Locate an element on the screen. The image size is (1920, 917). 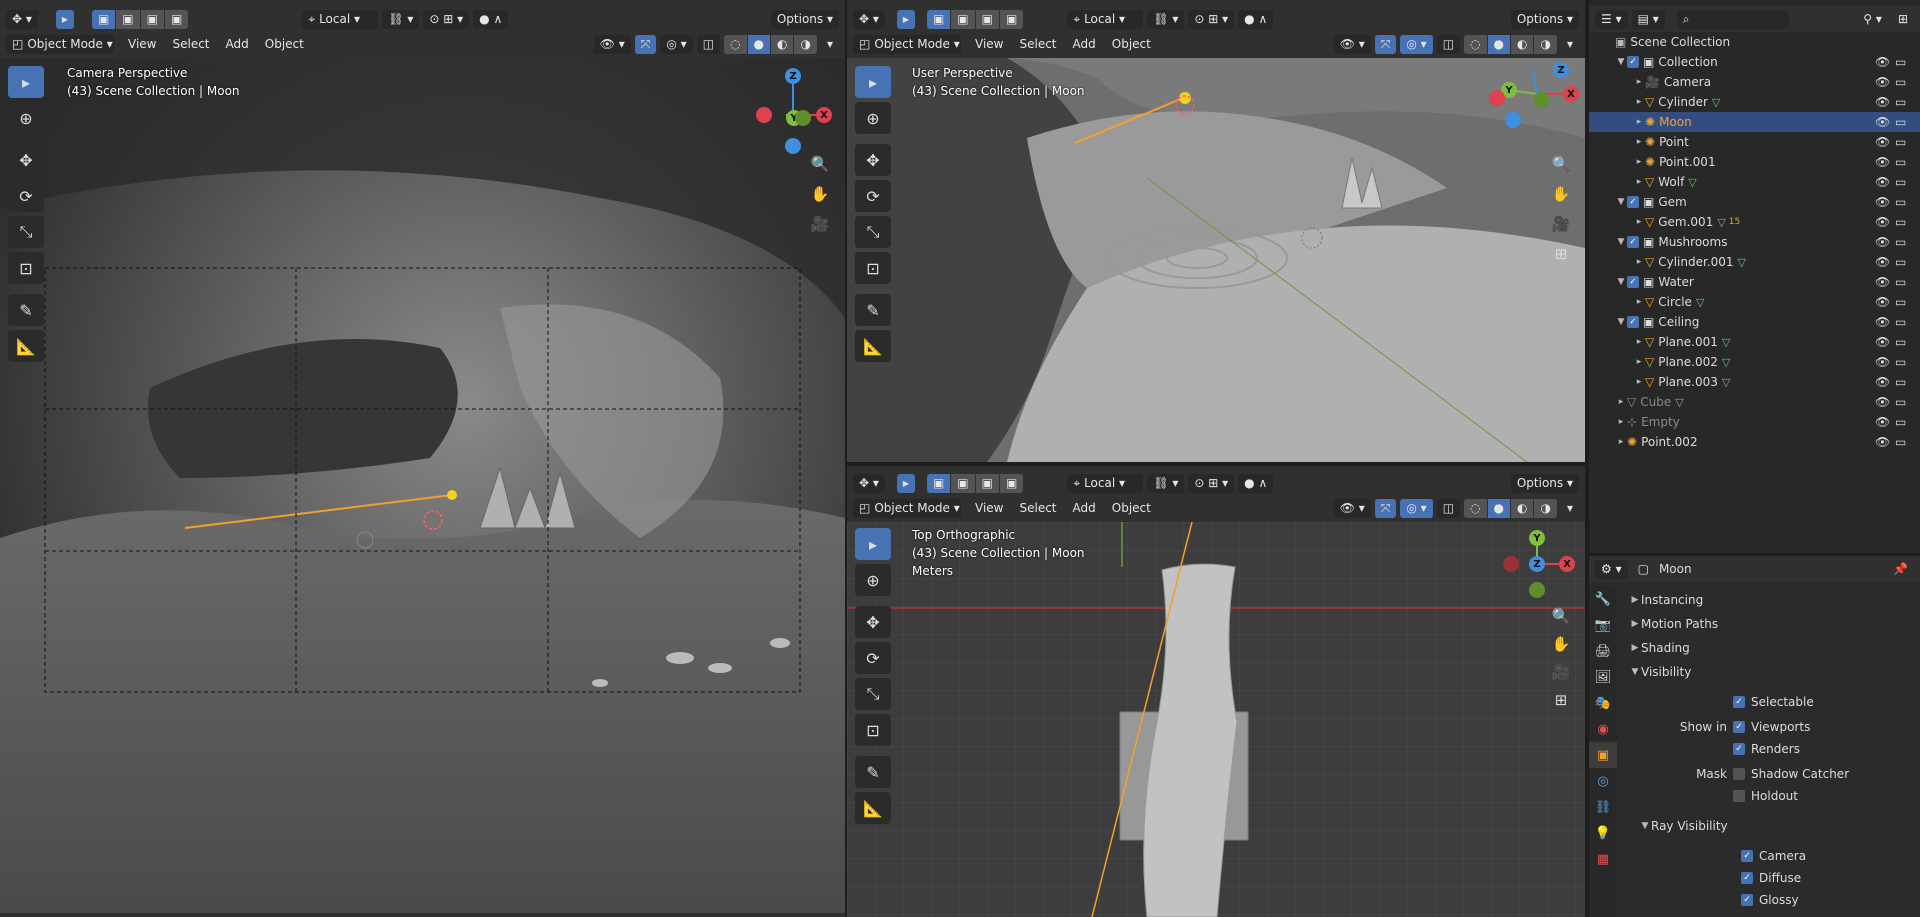
viewports-checkbox: ✓ is located at coordinates (1739, 727).